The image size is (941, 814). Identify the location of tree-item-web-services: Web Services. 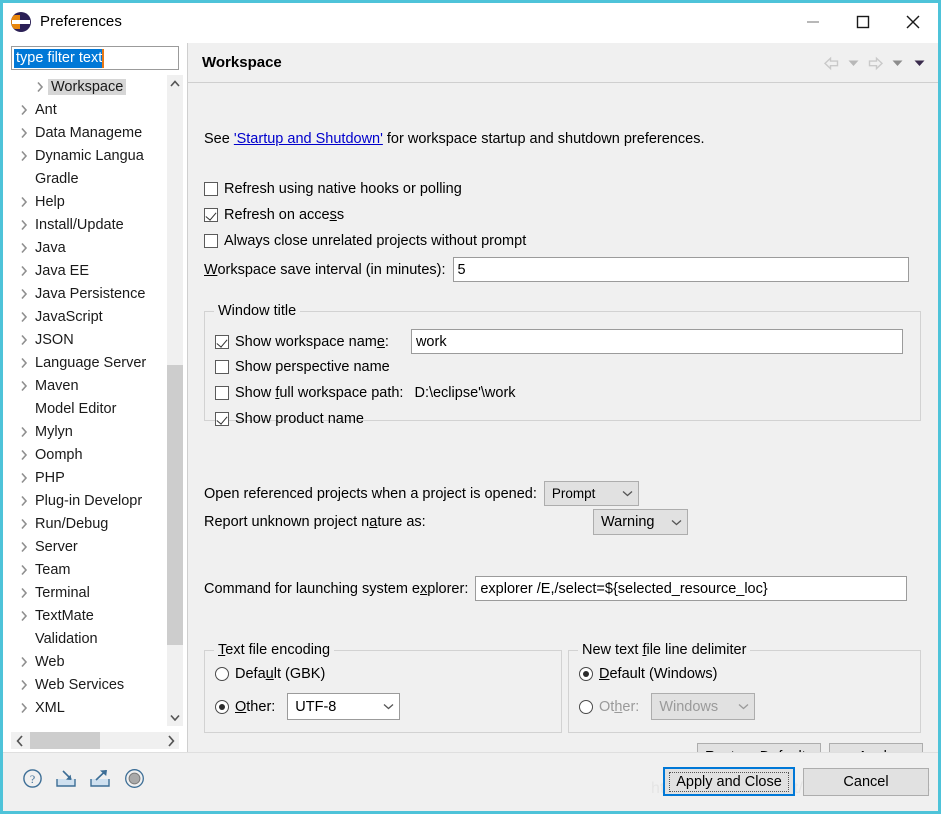
(87, 684).